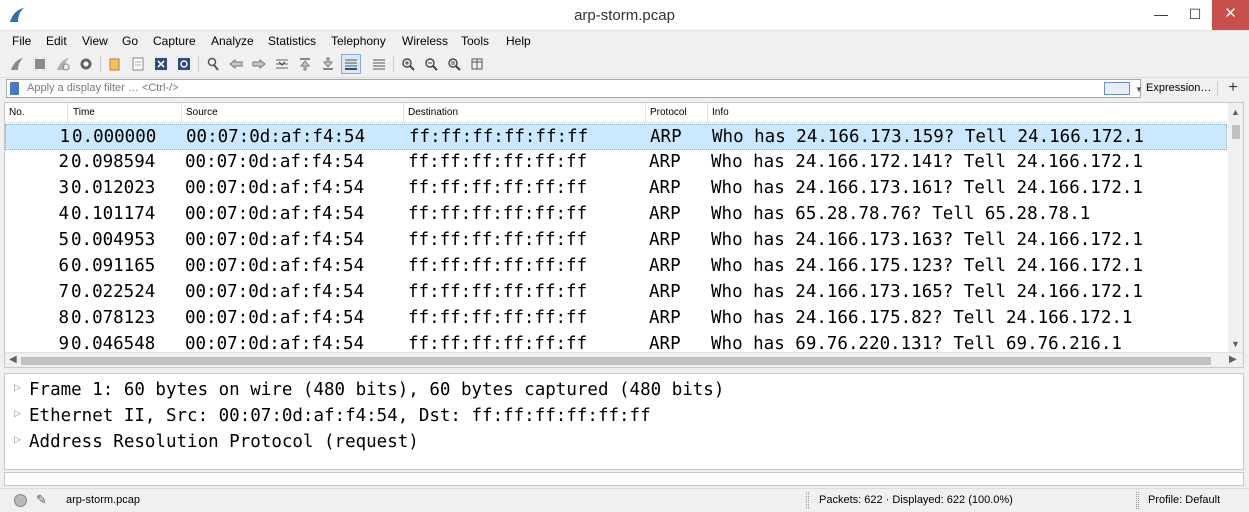 Image resolution: width=1249 pixels, height=512 pixels. Describe the element at coordinates (351, 64) in the screenshot. I see `autoscroll-icon` at that location.